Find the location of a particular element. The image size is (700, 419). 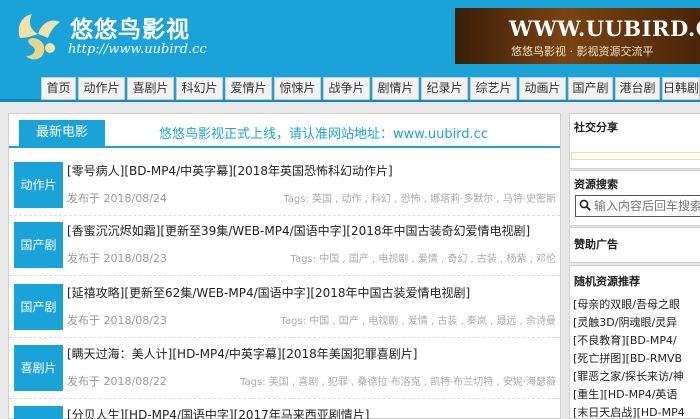

ad-title: 赞助广告 is located at coordinates (596, 244).